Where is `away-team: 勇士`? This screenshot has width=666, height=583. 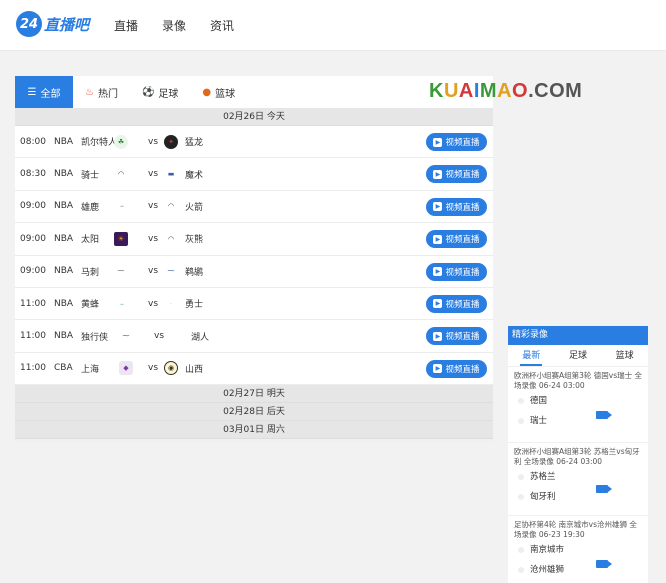
away-team: 勇士 is located at coordinates (194, 305).